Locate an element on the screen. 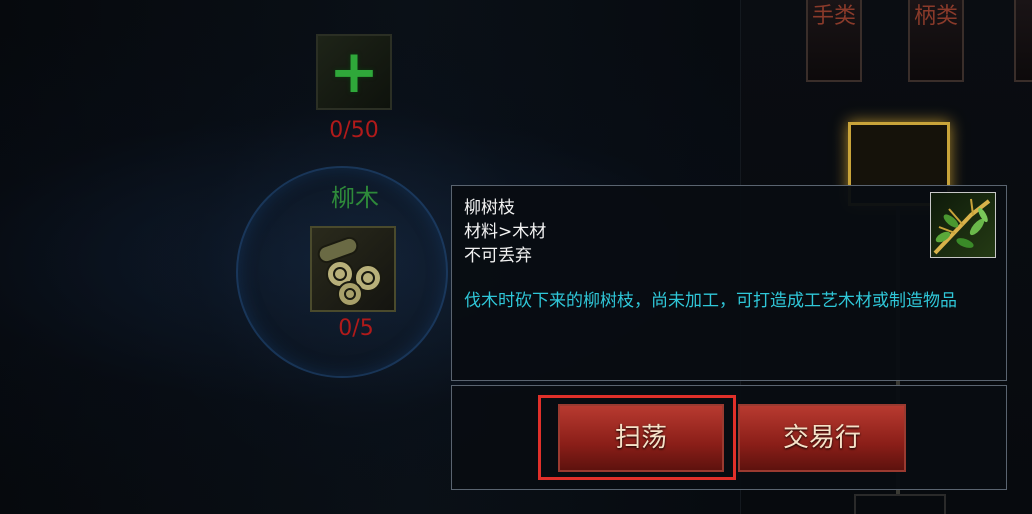 The image size is (1032, 514). material-name: 柳木 is located at coordinates (355, 198).